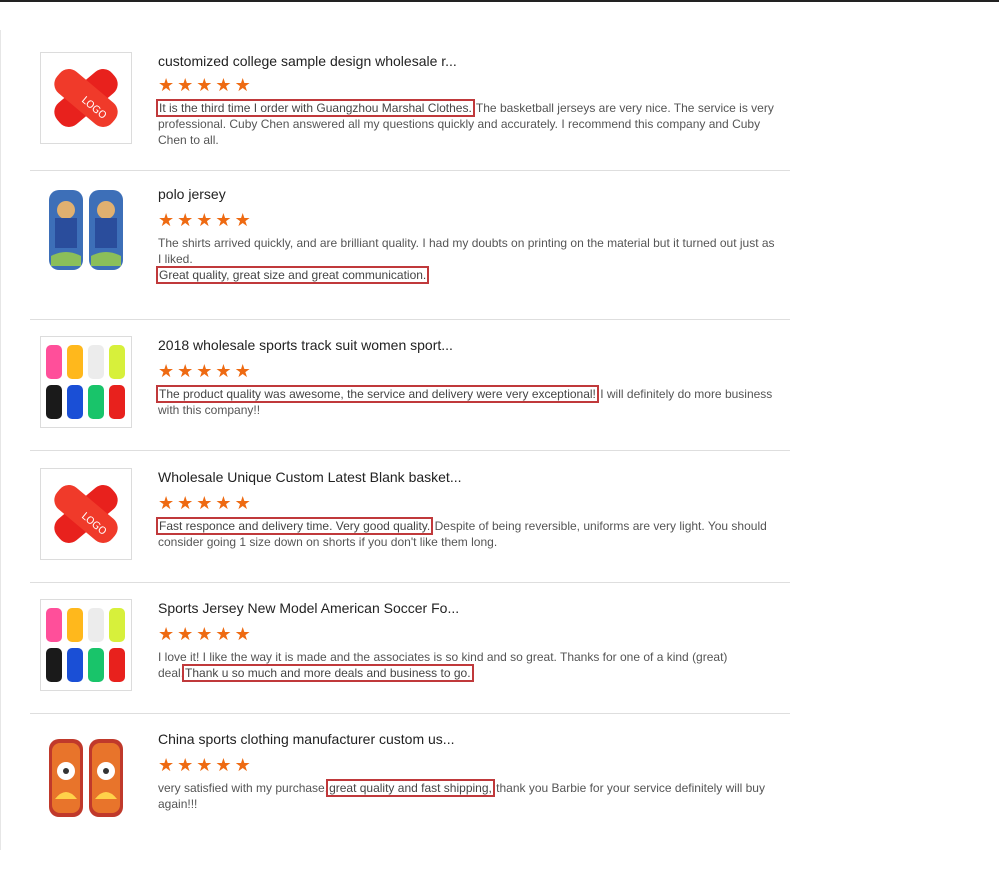 The width and height of the screenshot is (999, 875). I want to click on shin-guard-blue-print-image, so click(86, 231).